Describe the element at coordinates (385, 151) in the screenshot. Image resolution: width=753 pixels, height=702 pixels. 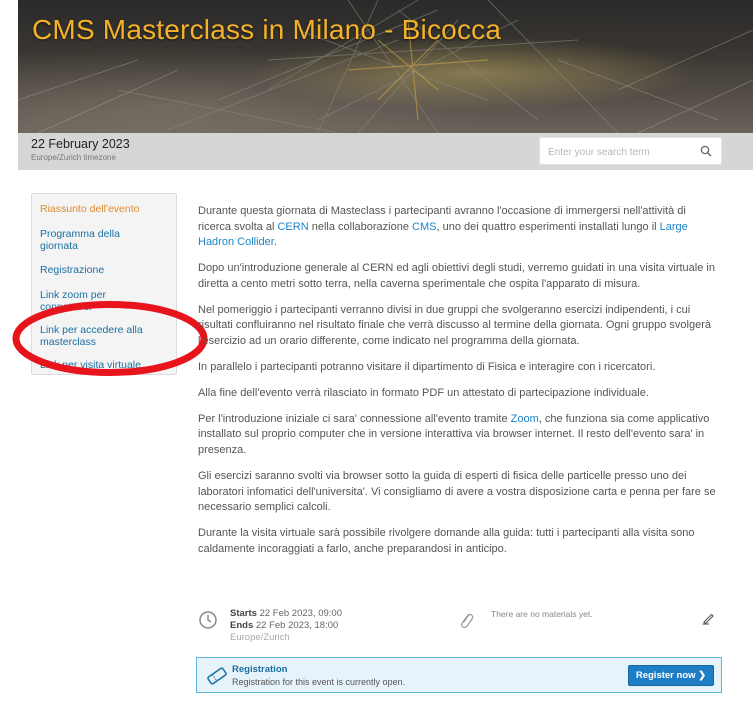
I see `event-date-bar: 22 February 2023 Europe/Zurich timezone` at that location.